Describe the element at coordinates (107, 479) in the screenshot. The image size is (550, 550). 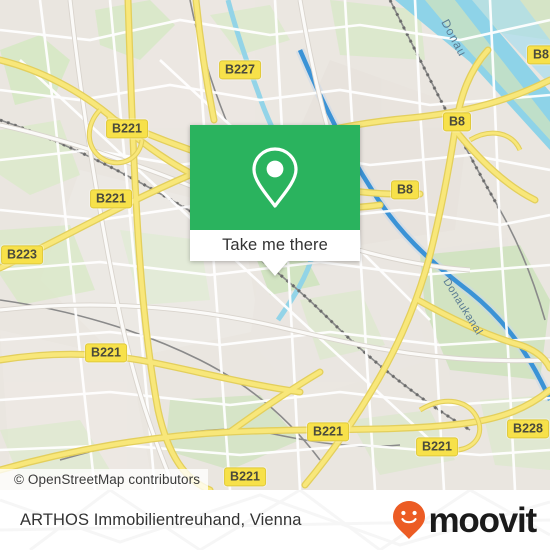
I see `attribution-text: © OpenStreetMap contributors` at that location.